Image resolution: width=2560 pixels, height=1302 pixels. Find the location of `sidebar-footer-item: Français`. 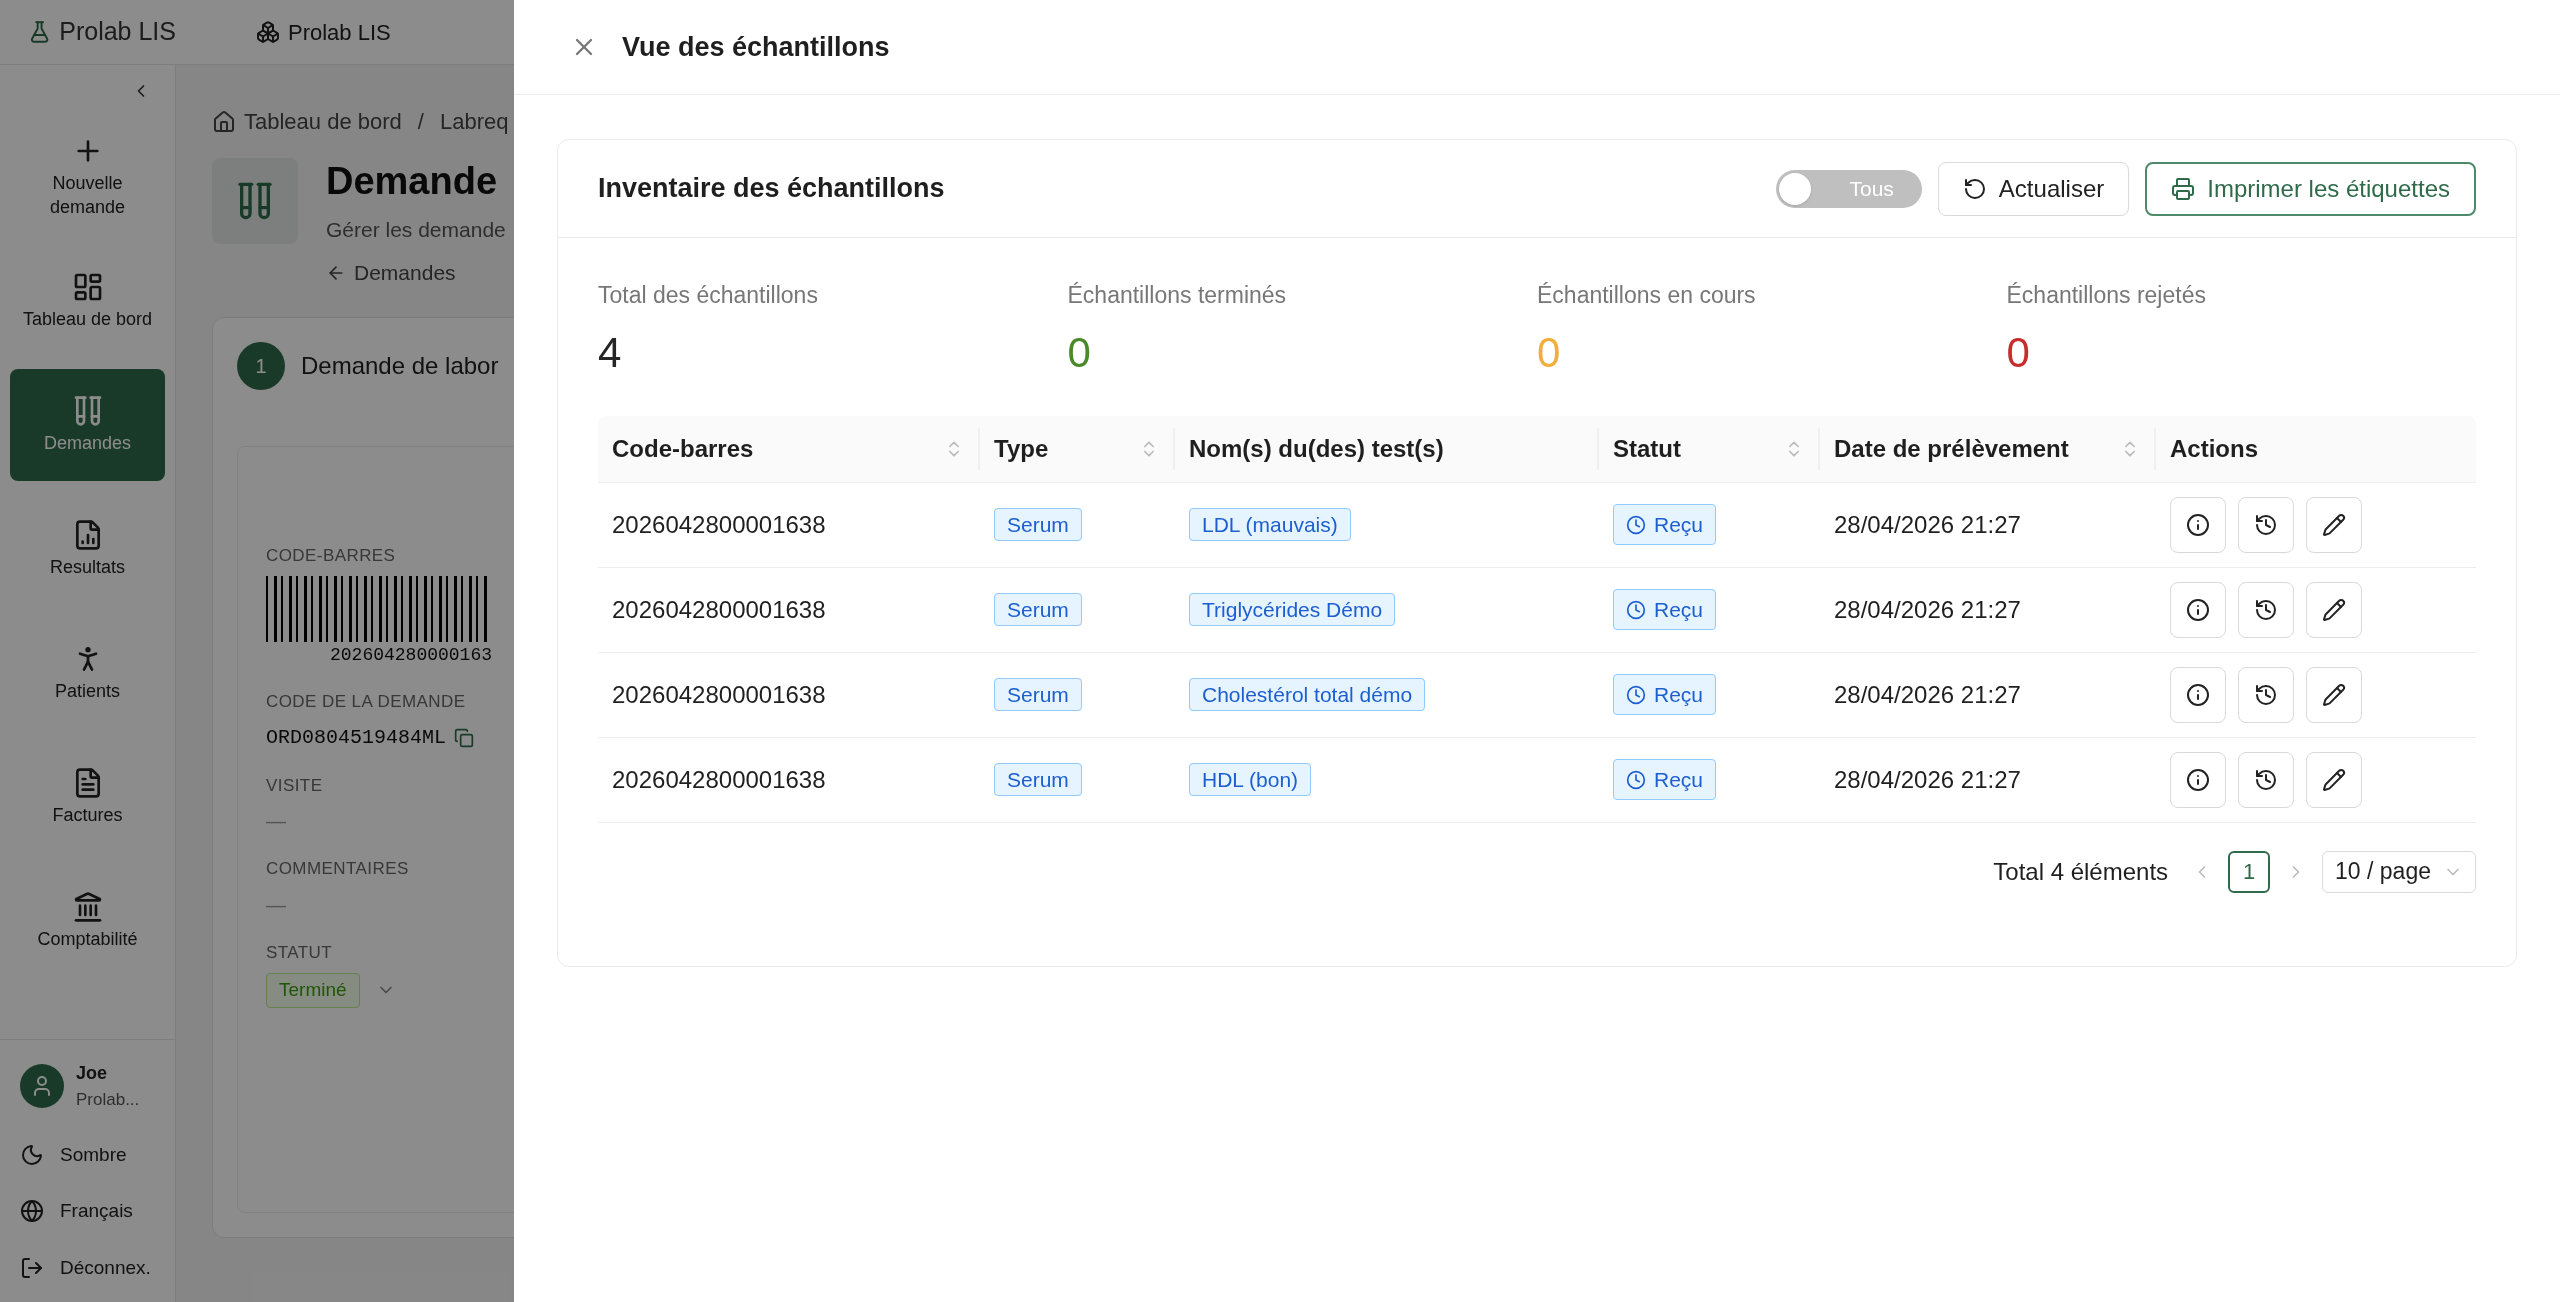

sidebar-footer-item: Français is located at coordinates (87, 1211).